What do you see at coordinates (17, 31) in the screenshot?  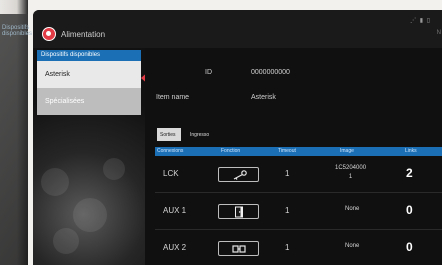 I see `background-sliver-text: Dispositifs disponibles` at bounding box center [17, 31].